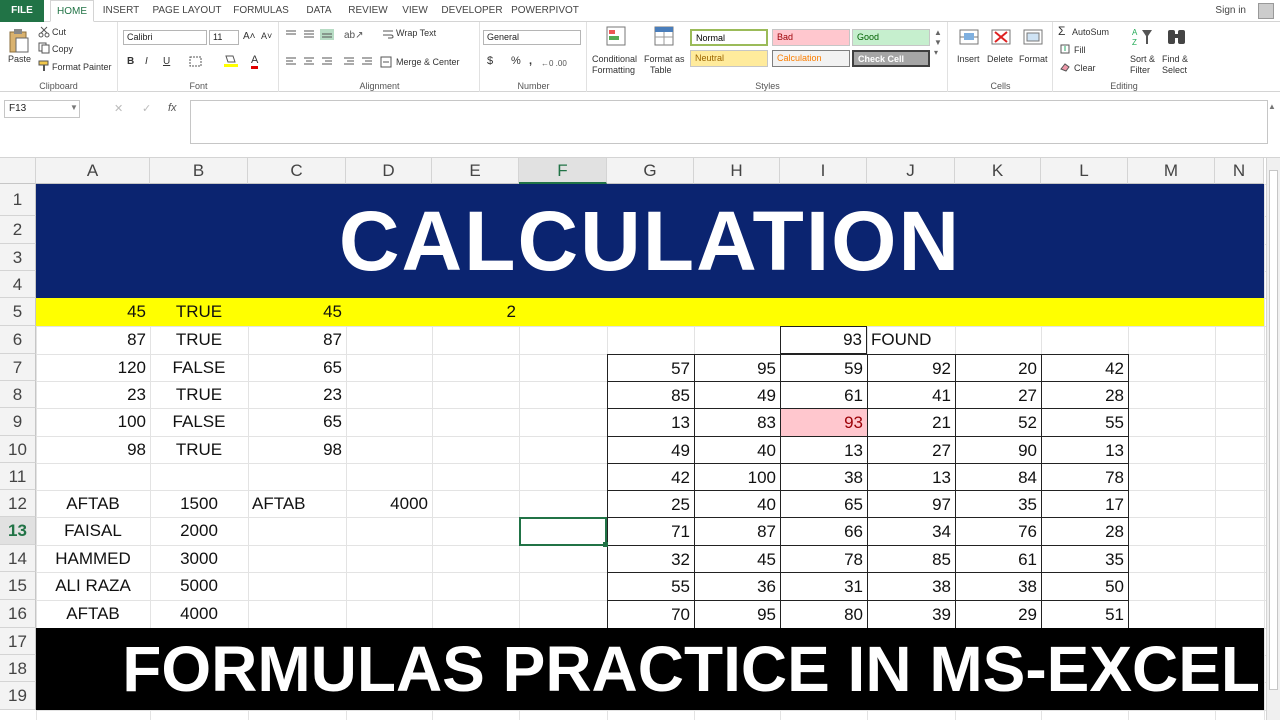  What do you see at coordinates (472, 11) in the screenshot?
I see `tab-developer: DEVELOPER` at bounding box center [472, 11].